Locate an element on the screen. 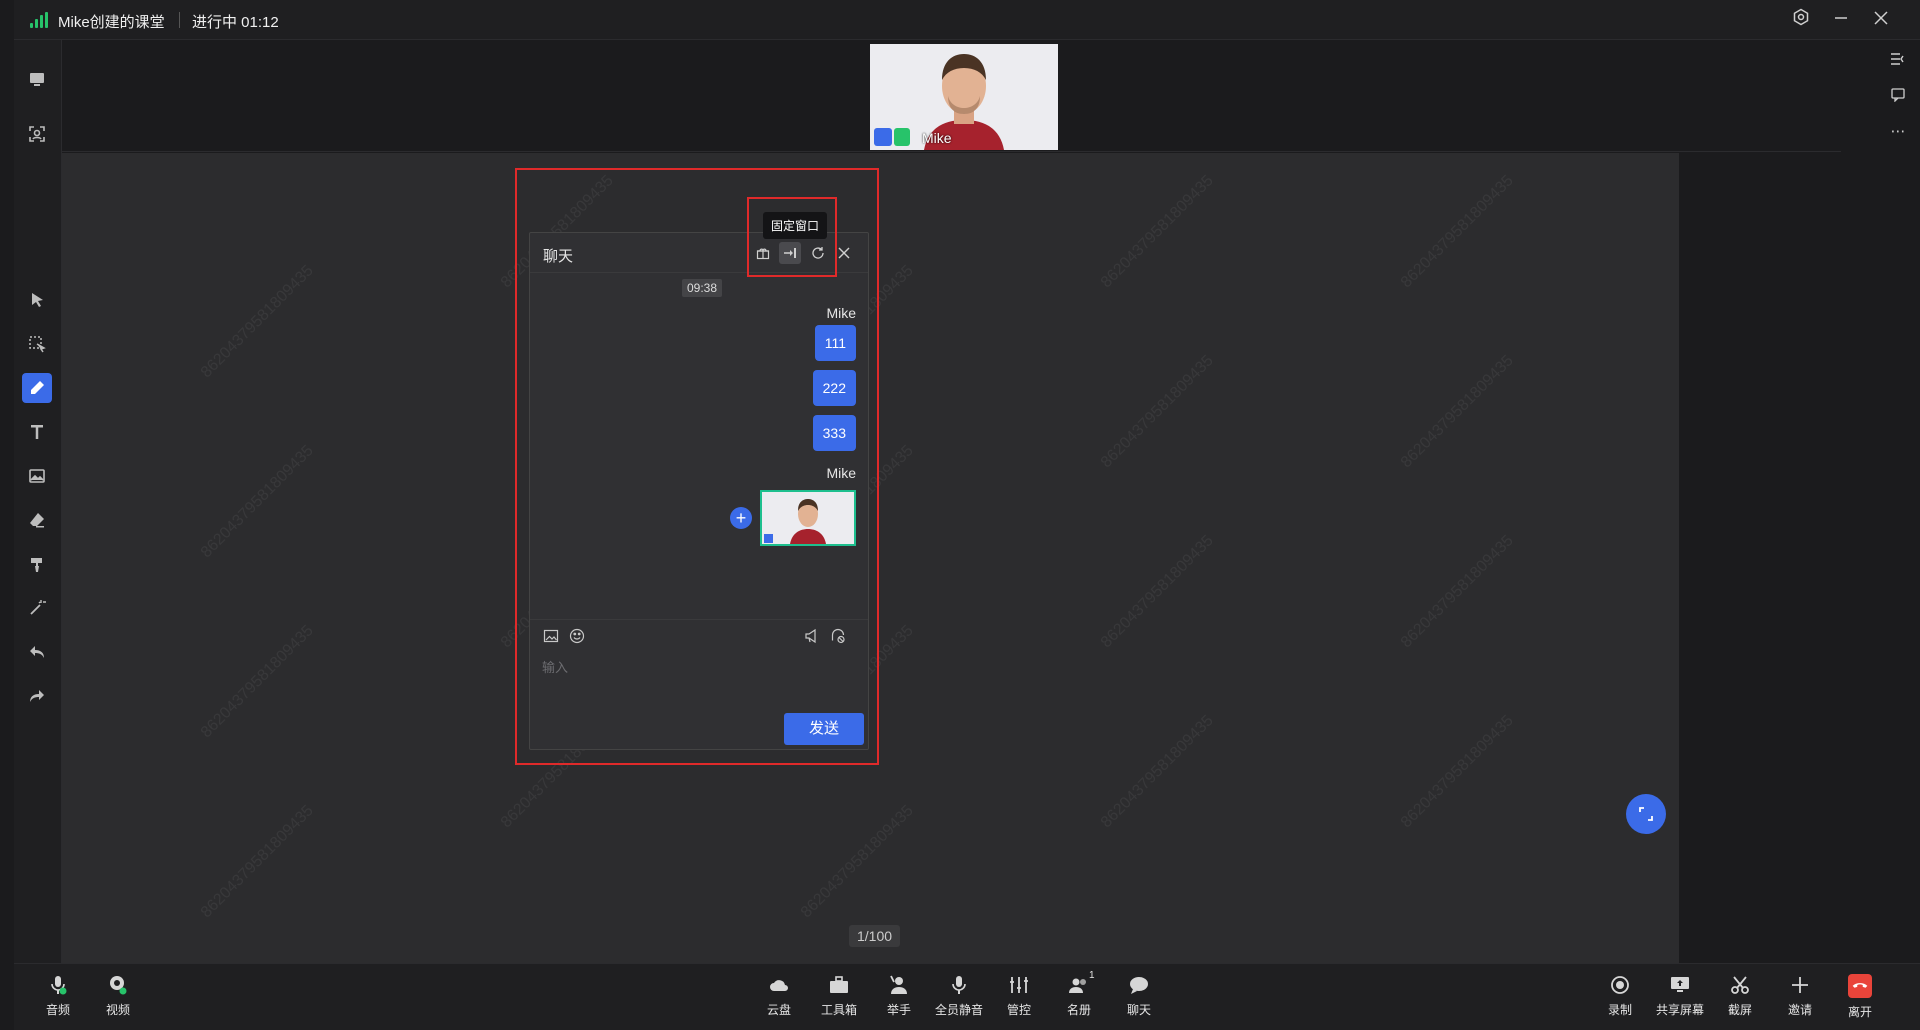 This screenshot has width=1920, height=1030. gift-icon is located at coordinates (763, 253).